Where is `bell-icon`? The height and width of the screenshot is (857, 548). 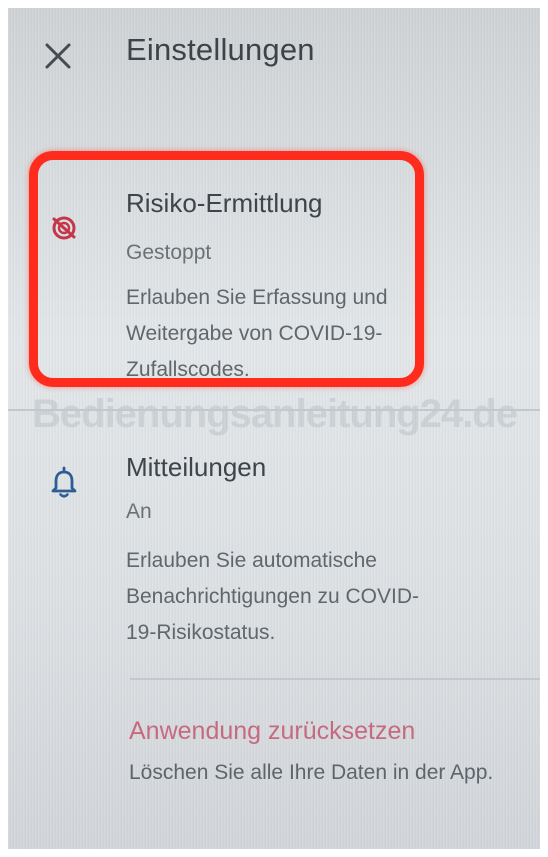 bell-icon is located at coordinates (64, 483).